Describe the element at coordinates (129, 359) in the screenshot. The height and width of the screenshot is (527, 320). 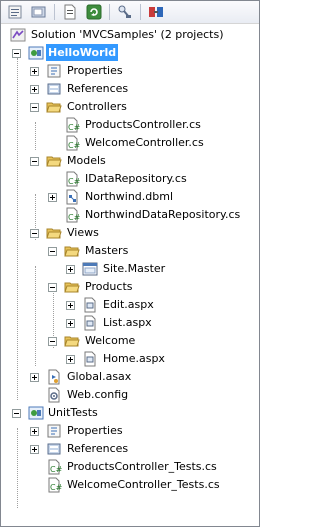
I see `tree-item-home-aspx: Home.aspx` at that location.